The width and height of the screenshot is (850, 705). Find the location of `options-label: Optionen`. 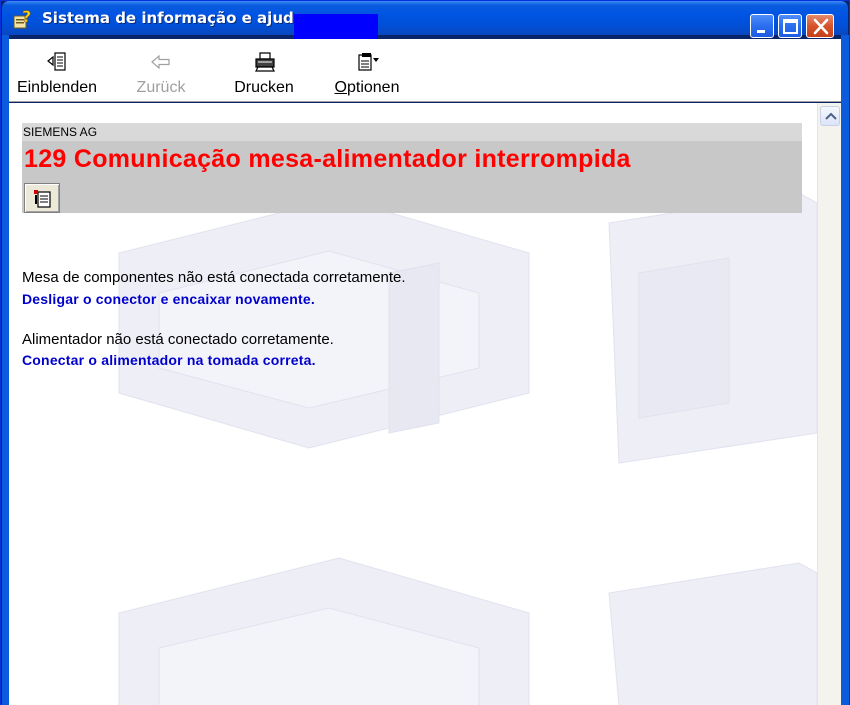

options-label: Optionen is located at coordinates (367, 87).